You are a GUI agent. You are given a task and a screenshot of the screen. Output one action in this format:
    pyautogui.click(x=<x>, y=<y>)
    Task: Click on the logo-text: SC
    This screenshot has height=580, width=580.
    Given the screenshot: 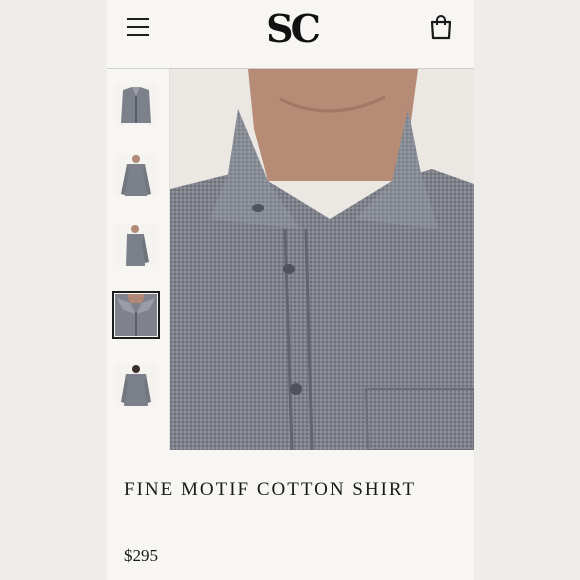 What is the action you would take?
    pyautogui.click(x=292, y=28)
    